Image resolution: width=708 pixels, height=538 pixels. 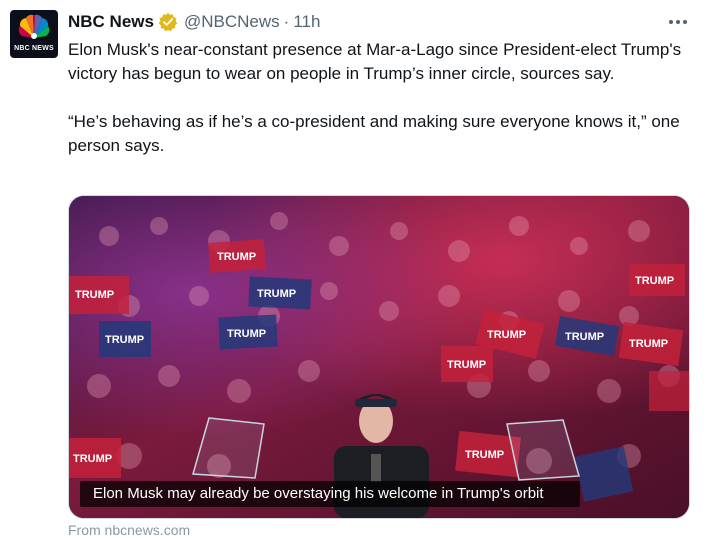 What do you see at coordinates (306, 22) in the screenshot?
I see `timestamp: 11h` at bounding box center [306, 22].